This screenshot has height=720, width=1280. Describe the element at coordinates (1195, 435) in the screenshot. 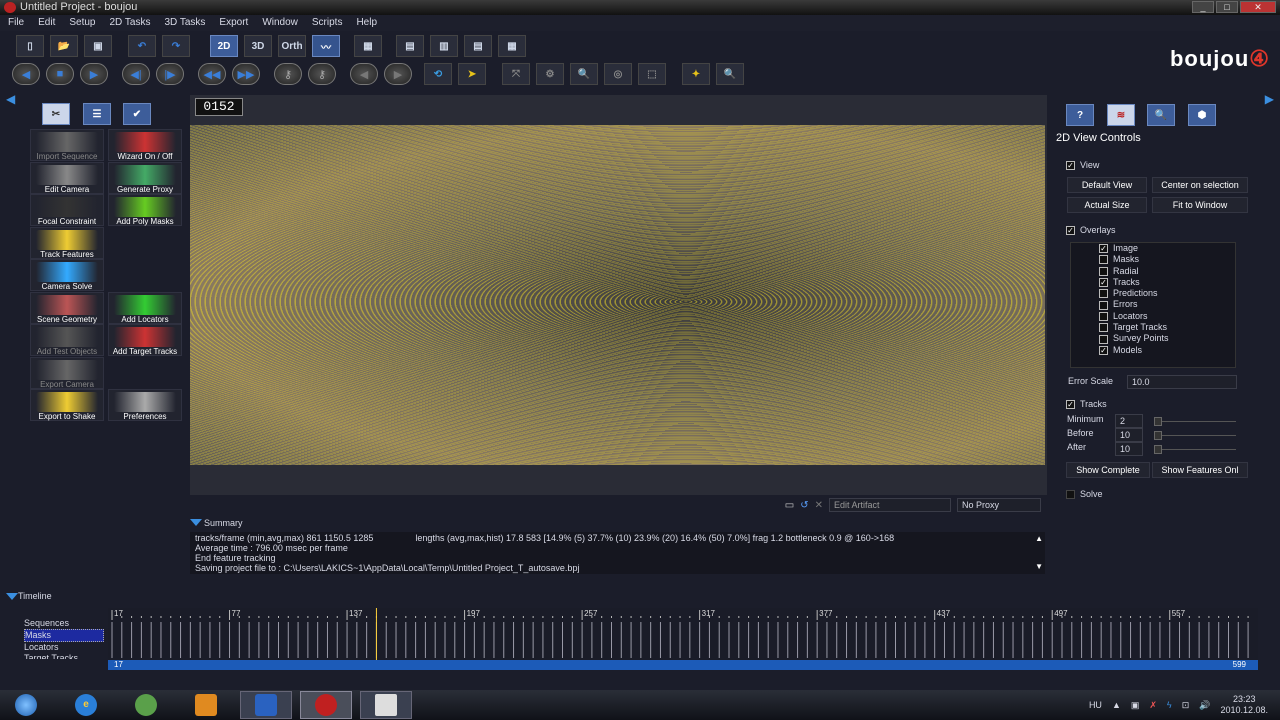

I see `before-slider` at that location.